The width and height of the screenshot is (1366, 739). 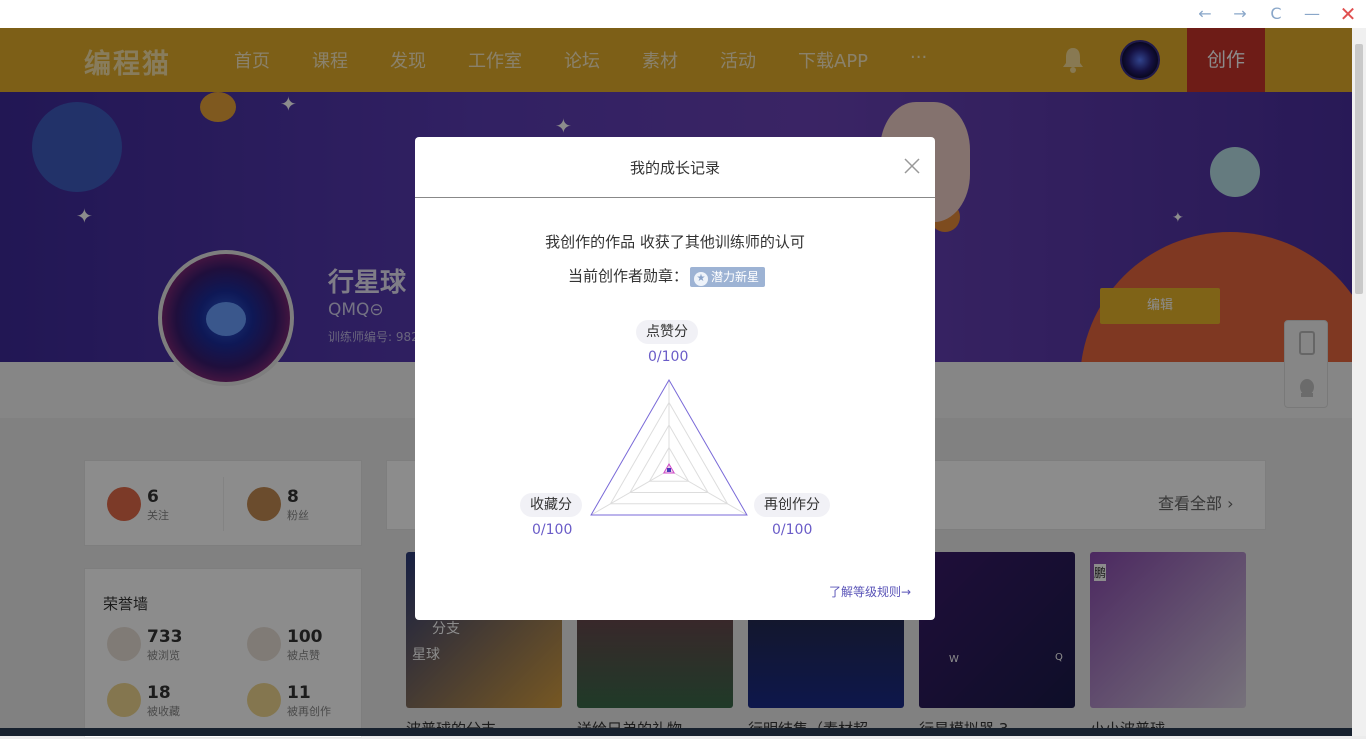 What do you see at coordinates (675, 242) in the screenshot?
I see `modal-description: 我创作的作品 收获了其他训练师的认可` at bounding box center [675, 242].